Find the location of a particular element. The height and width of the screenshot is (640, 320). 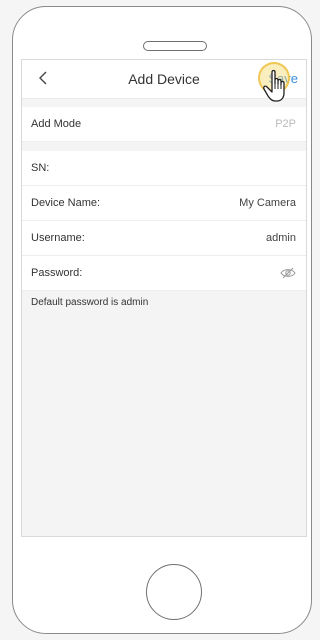

add-mode-row: Add Mode P2P is located at coordinates (164, 124).